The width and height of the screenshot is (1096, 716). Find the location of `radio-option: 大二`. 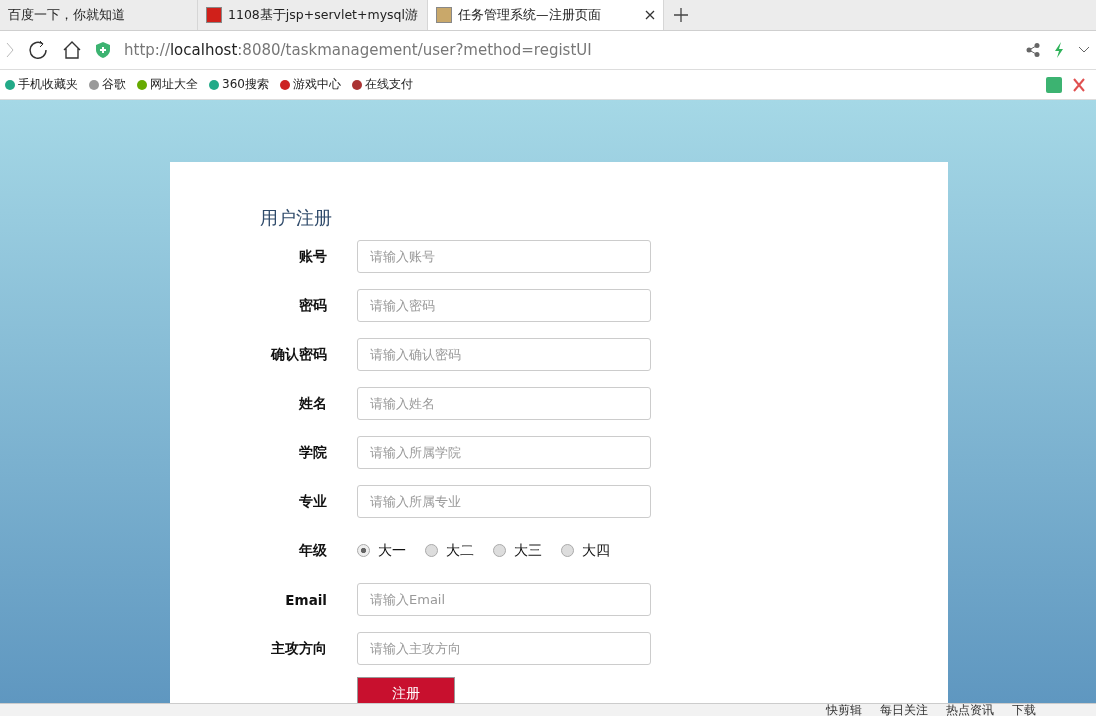

radio-option: 大二 is located at coordinates (449, 550).